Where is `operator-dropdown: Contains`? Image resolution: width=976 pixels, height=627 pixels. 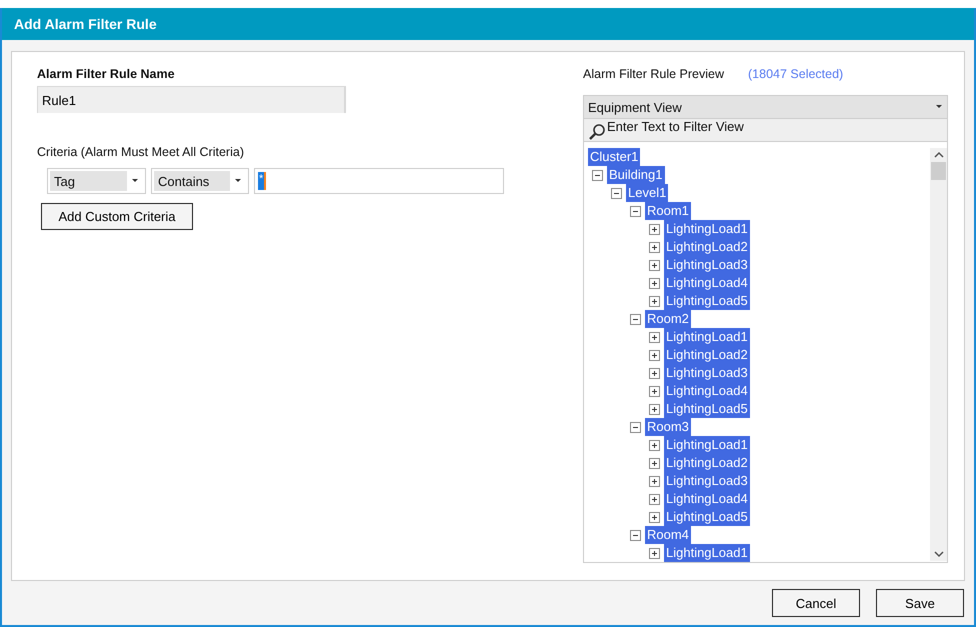 operator-dropdown: Contains is located at coordinates (200, 181).